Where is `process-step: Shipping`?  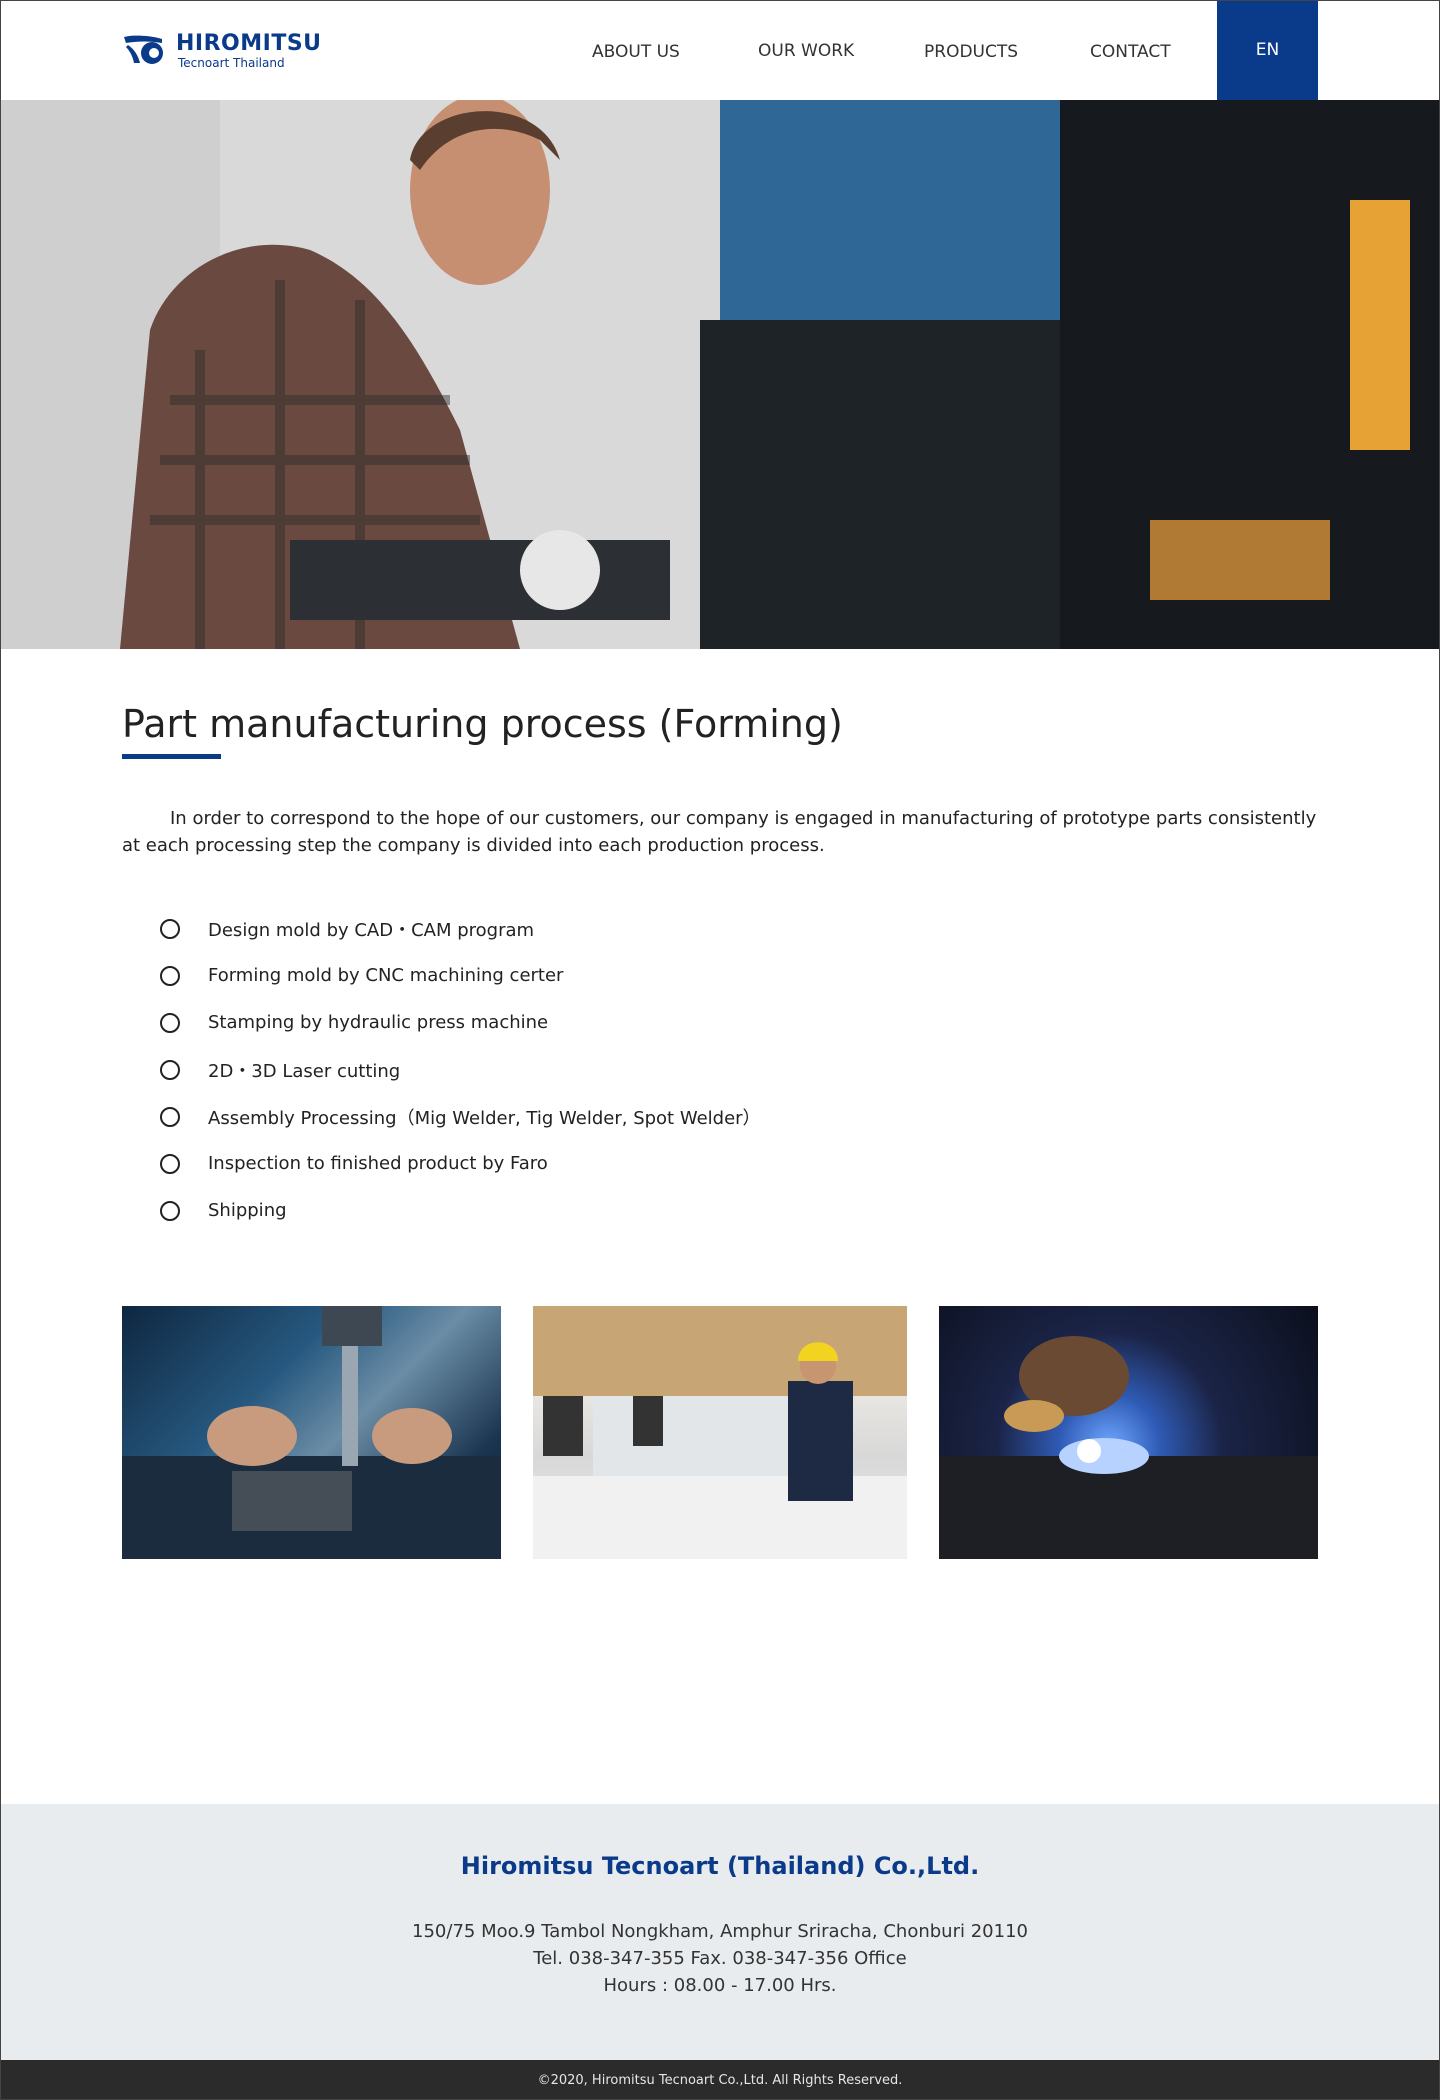
process-step: Shipping is located at coordinates (460, 1210).